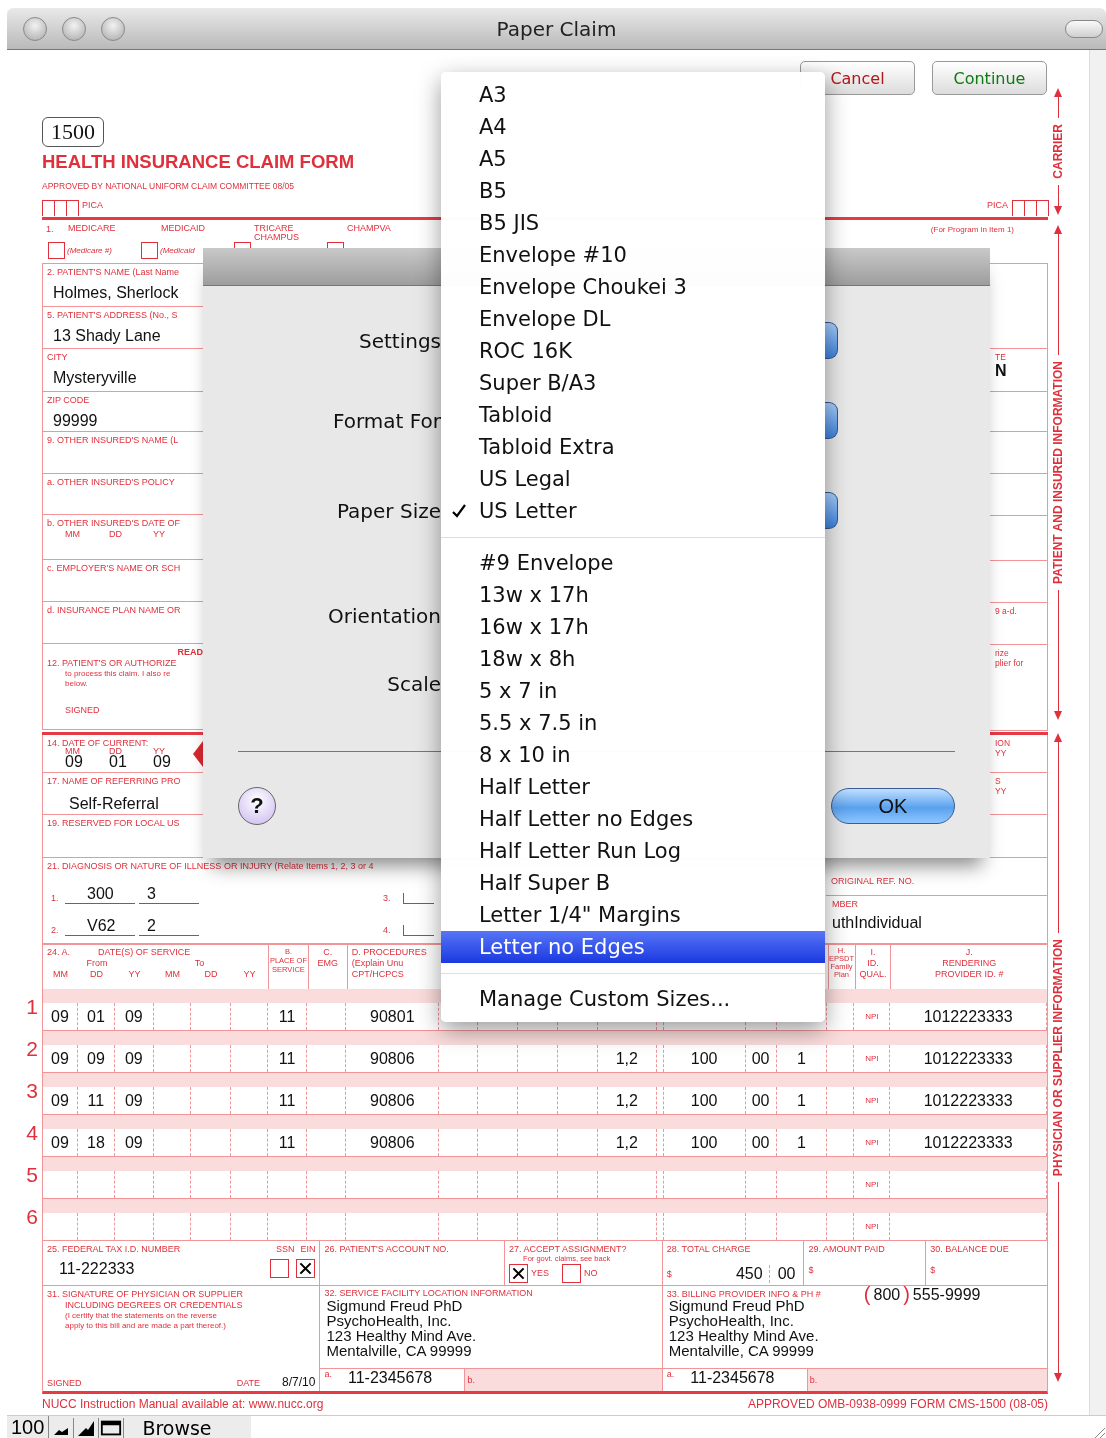  I want to click on setting-label: Format For, so click(386, 421).